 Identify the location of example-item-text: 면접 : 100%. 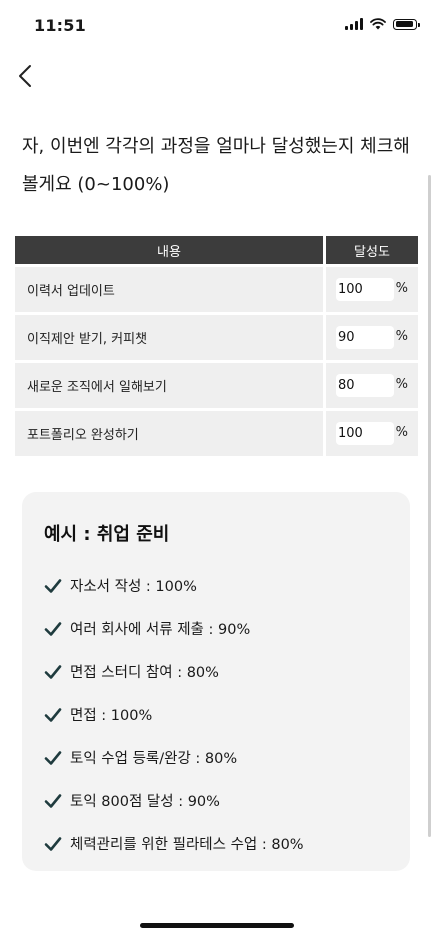
(111, 716).